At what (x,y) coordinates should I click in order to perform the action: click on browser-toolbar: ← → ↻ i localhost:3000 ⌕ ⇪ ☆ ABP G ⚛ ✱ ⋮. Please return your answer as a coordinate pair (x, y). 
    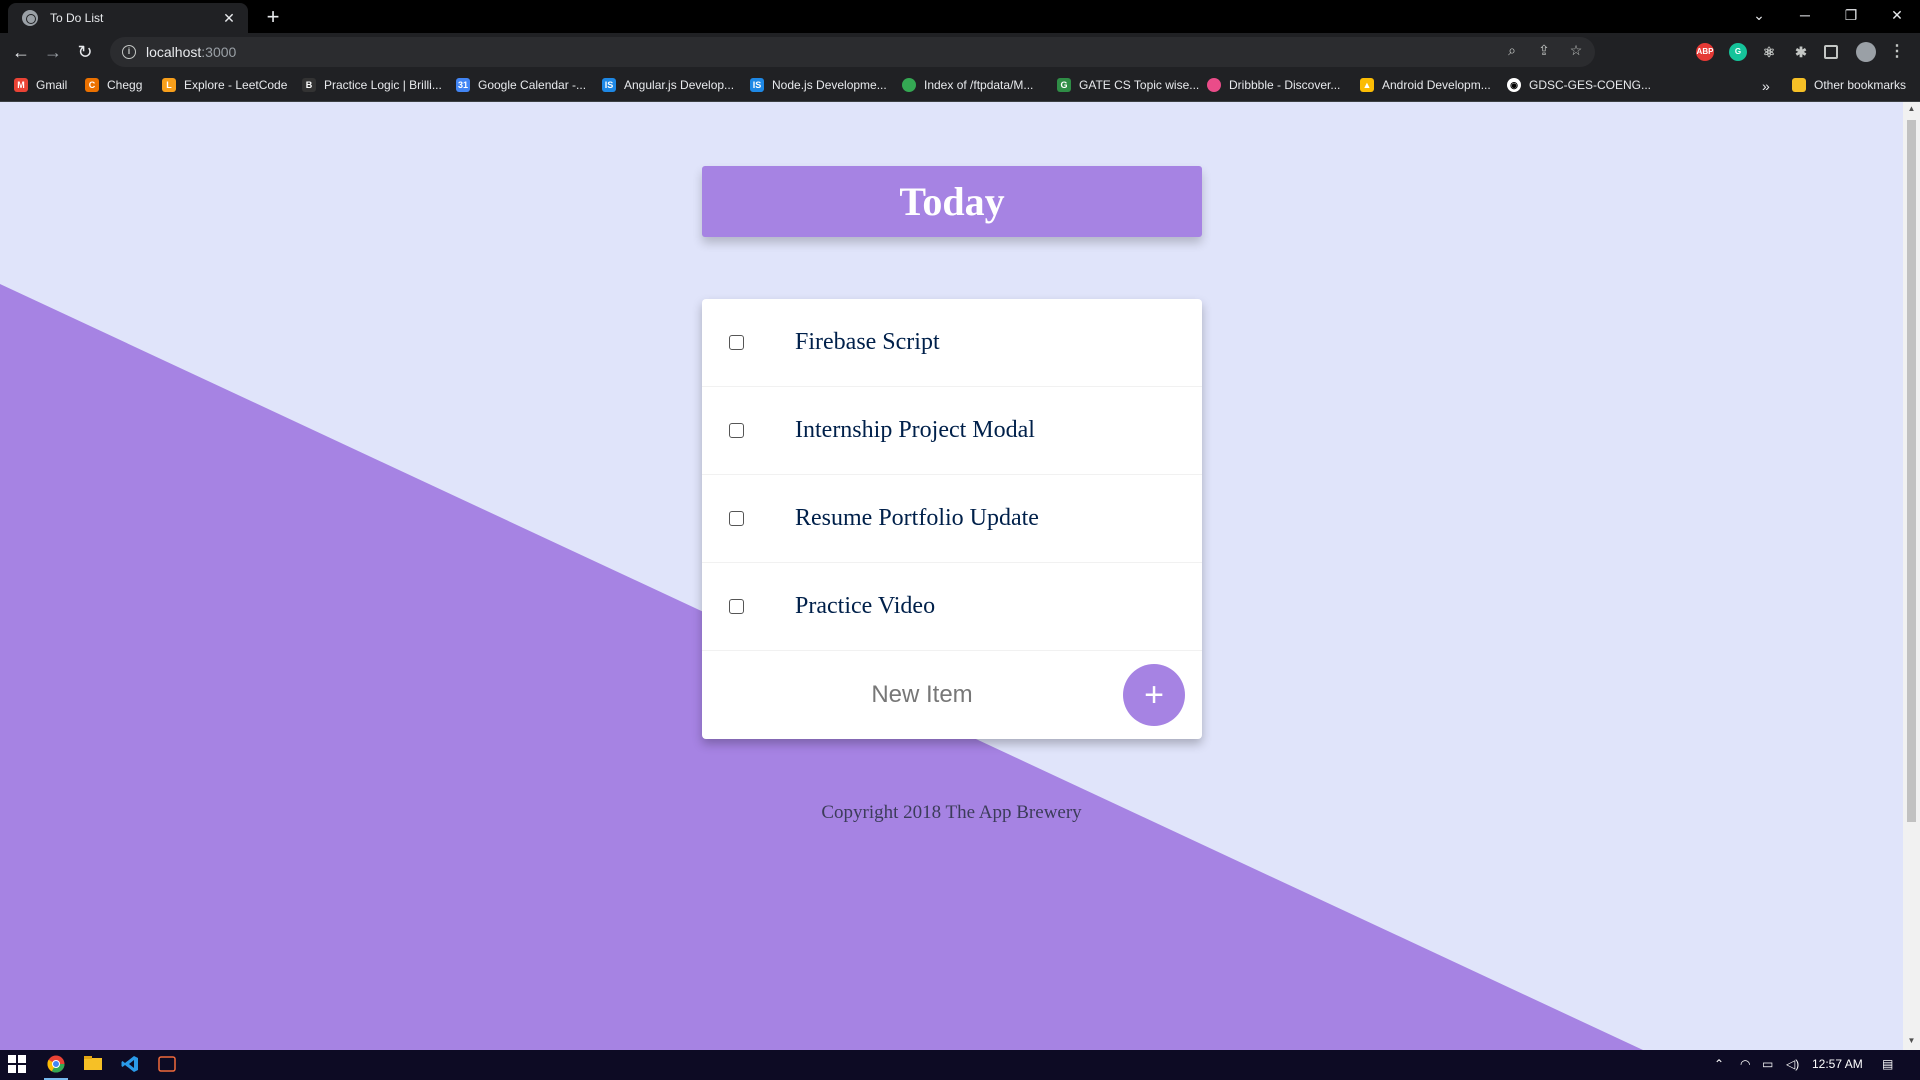
    Looking at the image, I should click on (960, 52).